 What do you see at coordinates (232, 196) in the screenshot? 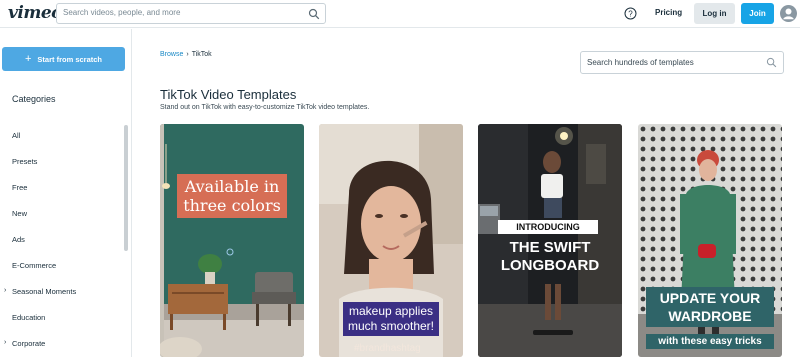
I see `card-overlay-text: Available in three colors` at bounding box center [232, 196].